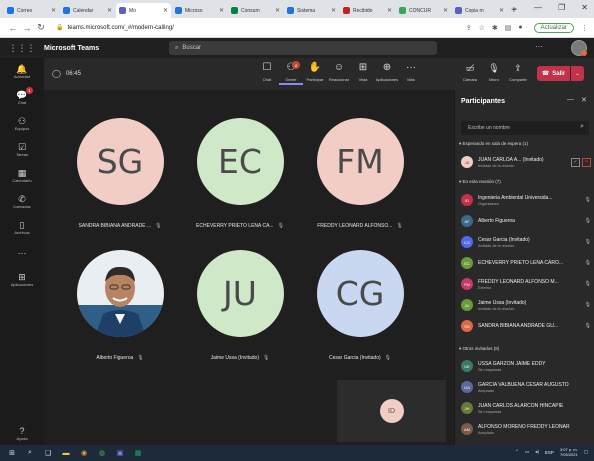 This screenshot has height=461, width=594. I want to click on participant-row: SG SANDRA BIBIANA ANDRADE GU... 🎙, so click(526, 326).